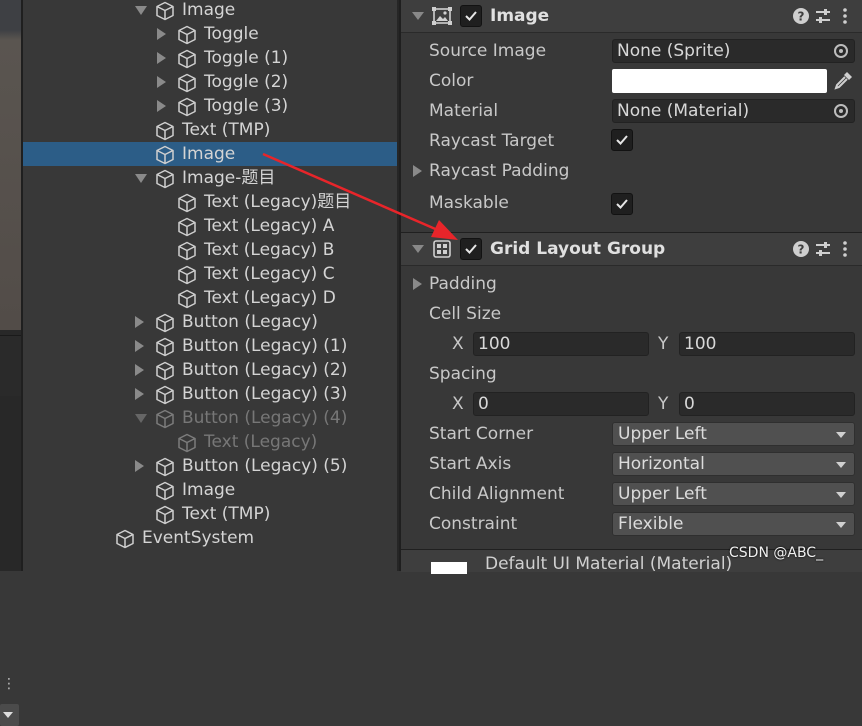 Image resolution: width=862 pixels, height=726 pixels. I want to click on grid-layout-enabled-checkbox, so click(471, 249).